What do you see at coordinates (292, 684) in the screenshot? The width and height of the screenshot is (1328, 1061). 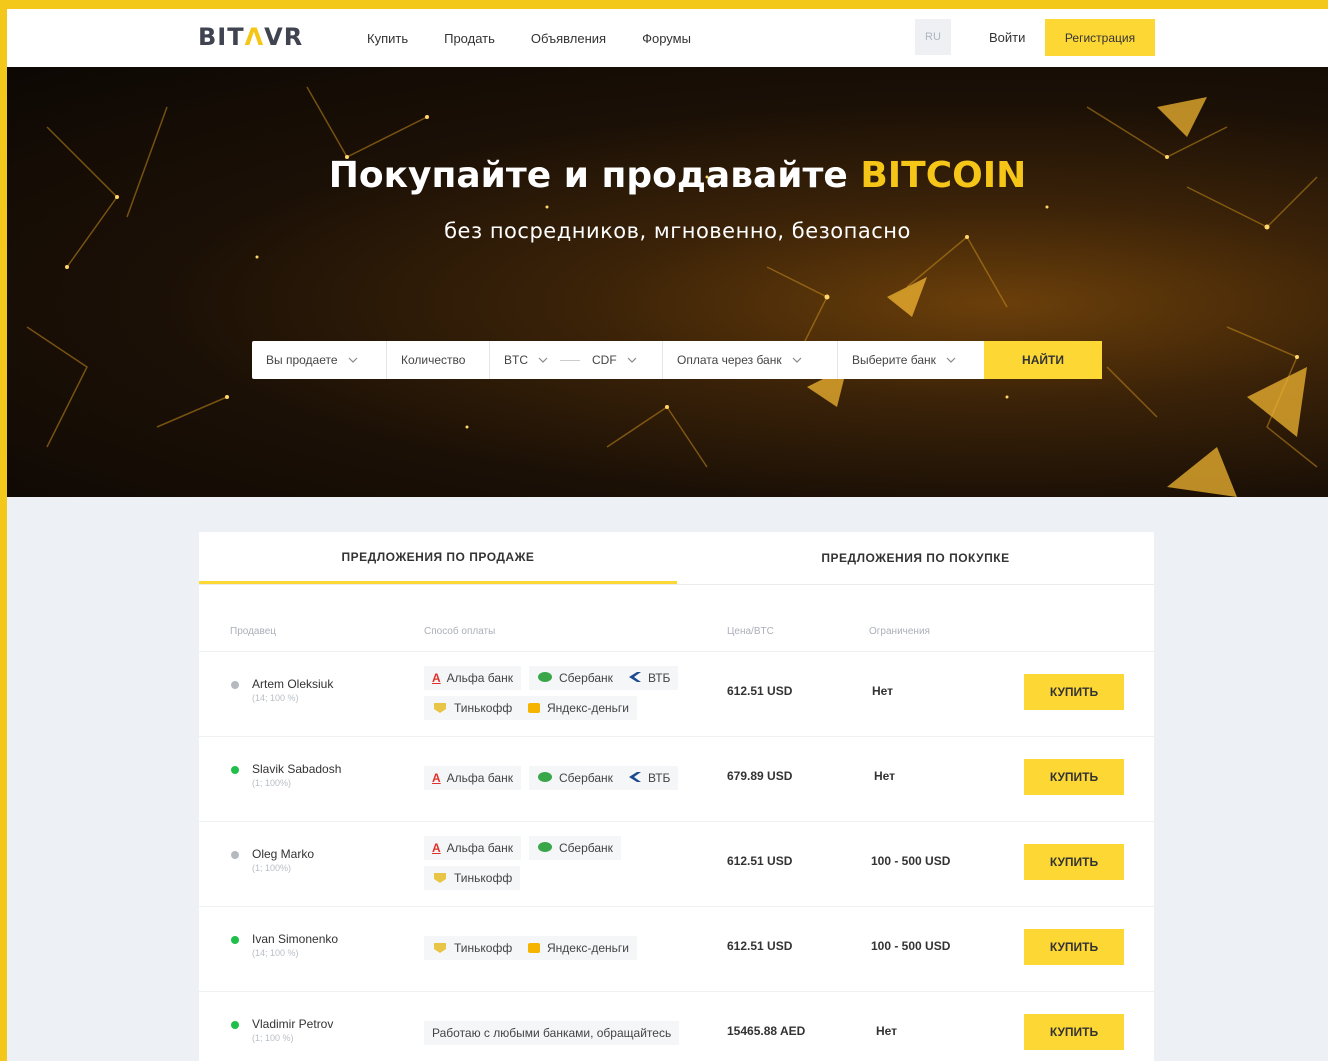 I see `seller-name: Artem Oleksiuk` at bounding box center [292, 684].